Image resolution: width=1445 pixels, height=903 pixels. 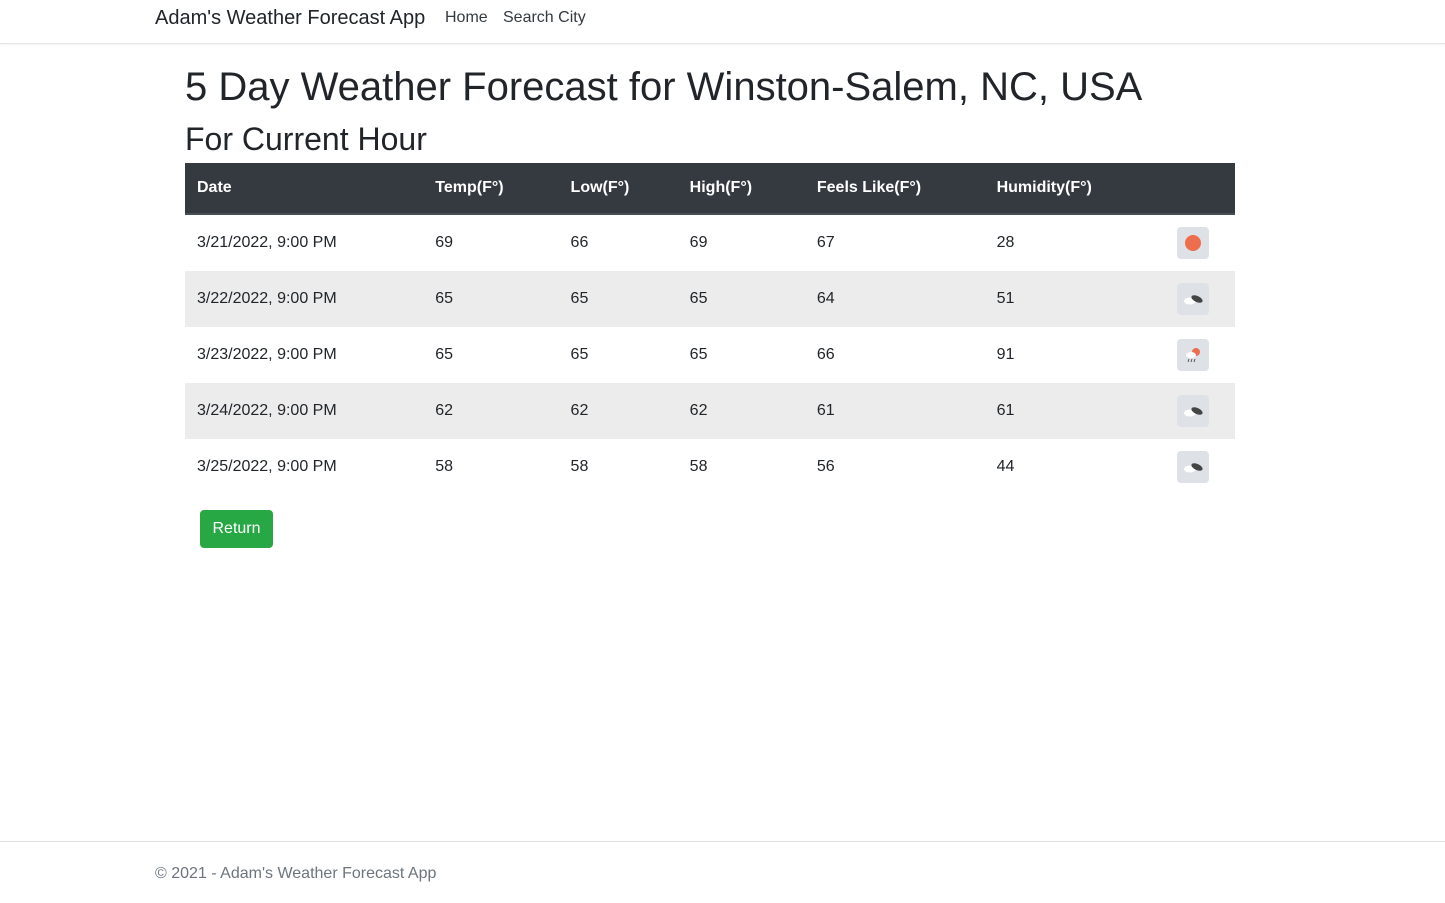 What do you see at coordinates (444, 466) in the screenshot?
I see `cell-temp: 58` at bounding box center [444, 466].